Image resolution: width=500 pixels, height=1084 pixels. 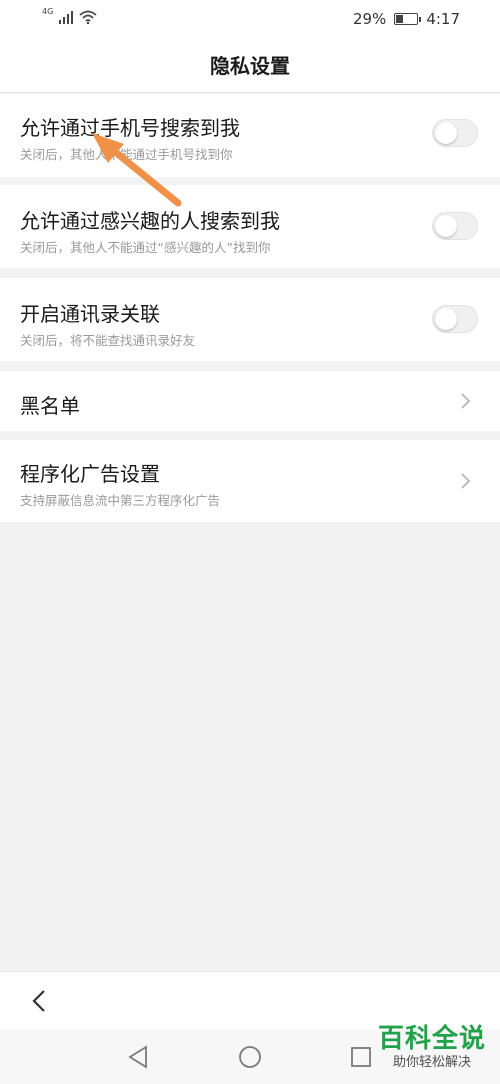 I want to click on watermark-logo: 百科全说 助你轻松解决, so click(x=432, y=1048).